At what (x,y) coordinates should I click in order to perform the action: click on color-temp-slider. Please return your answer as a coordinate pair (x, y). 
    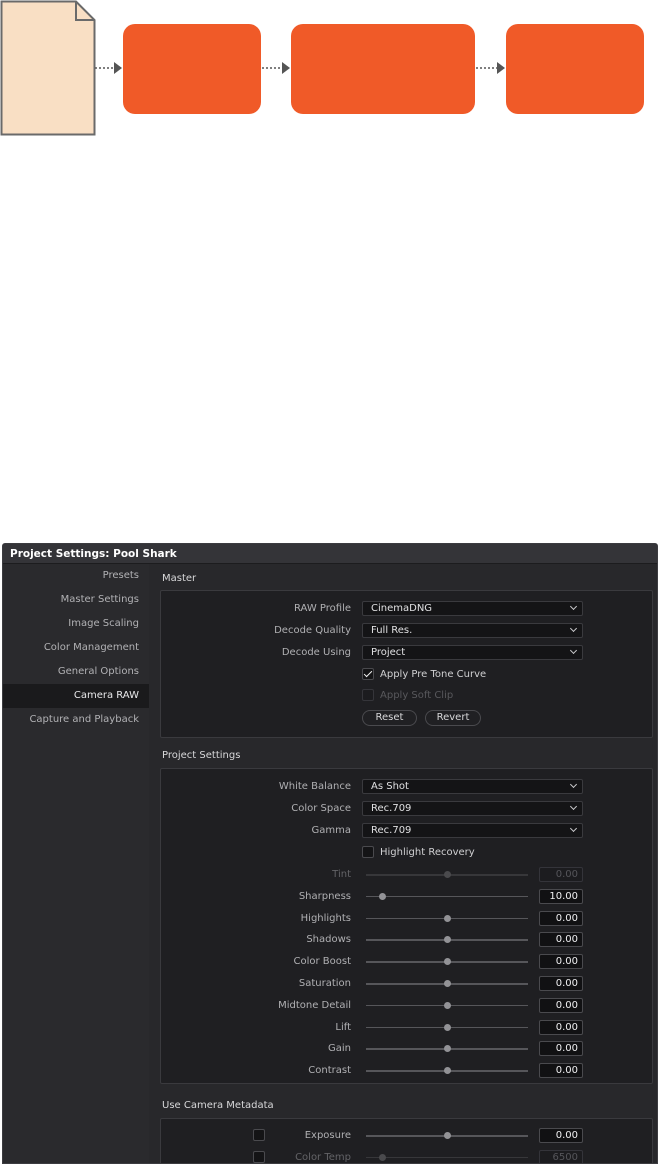
    Looking at the image, I should click on (447, 1158).